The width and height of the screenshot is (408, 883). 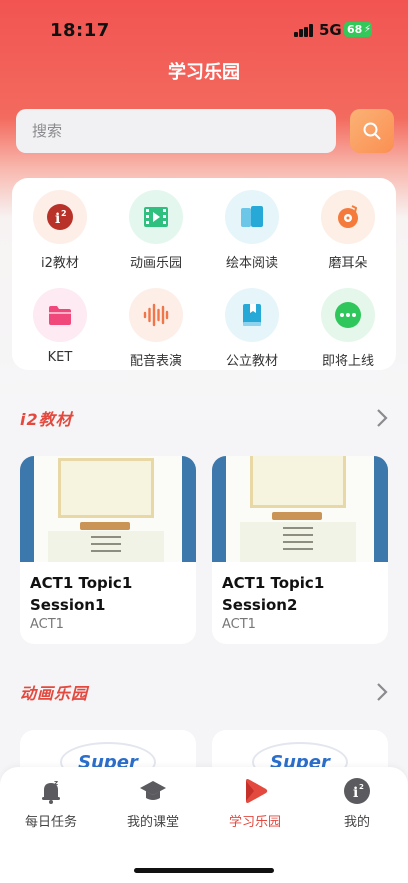 I want to click on tab-daily-tasks: z 每日任务, so click(x=51, y=803).